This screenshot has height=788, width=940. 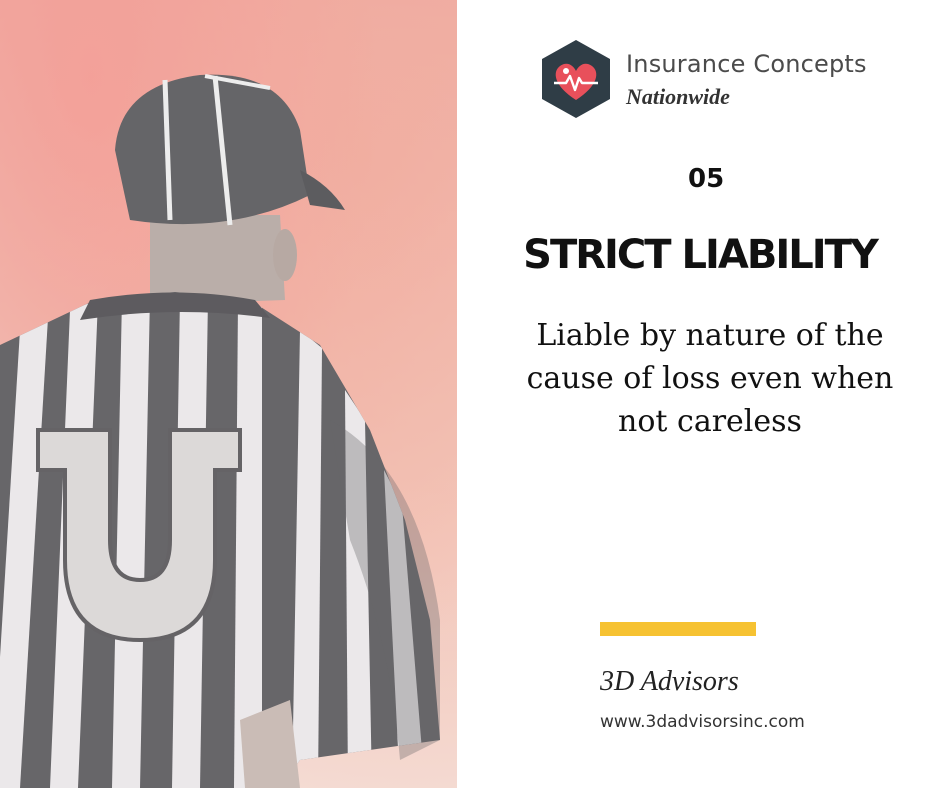 I want to click on slide-number: 05, so click(x=706, y=179).